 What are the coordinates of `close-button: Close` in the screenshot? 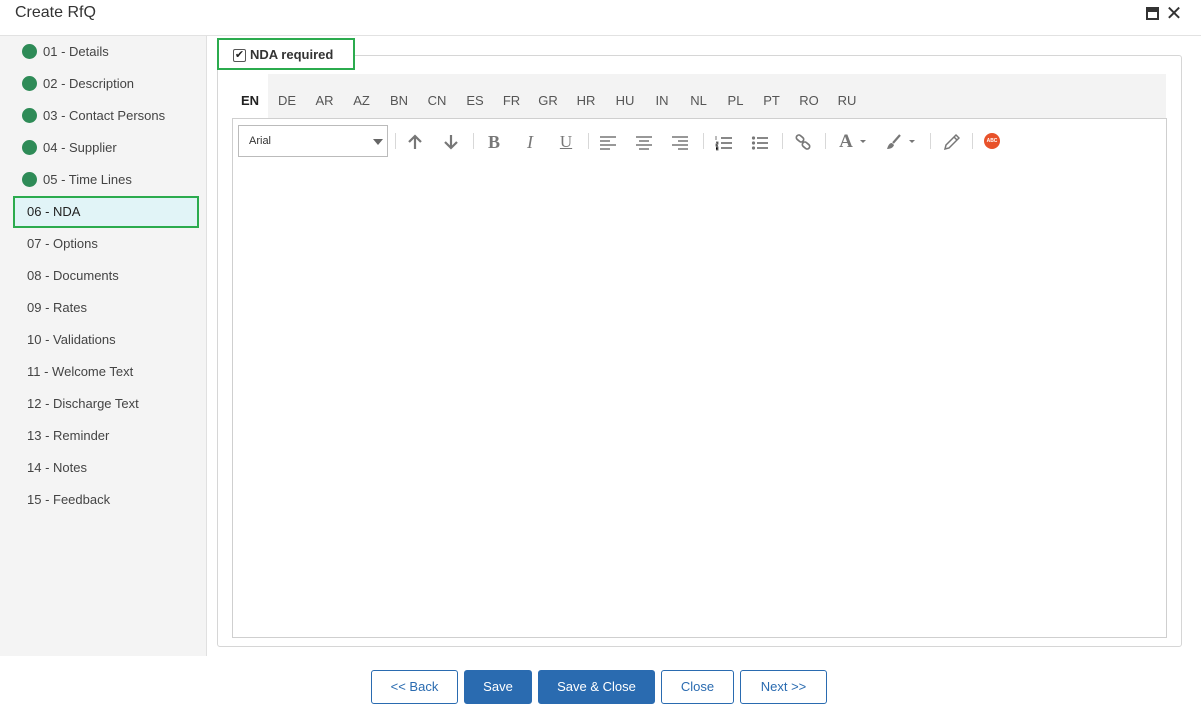 It's located at (697, 687).